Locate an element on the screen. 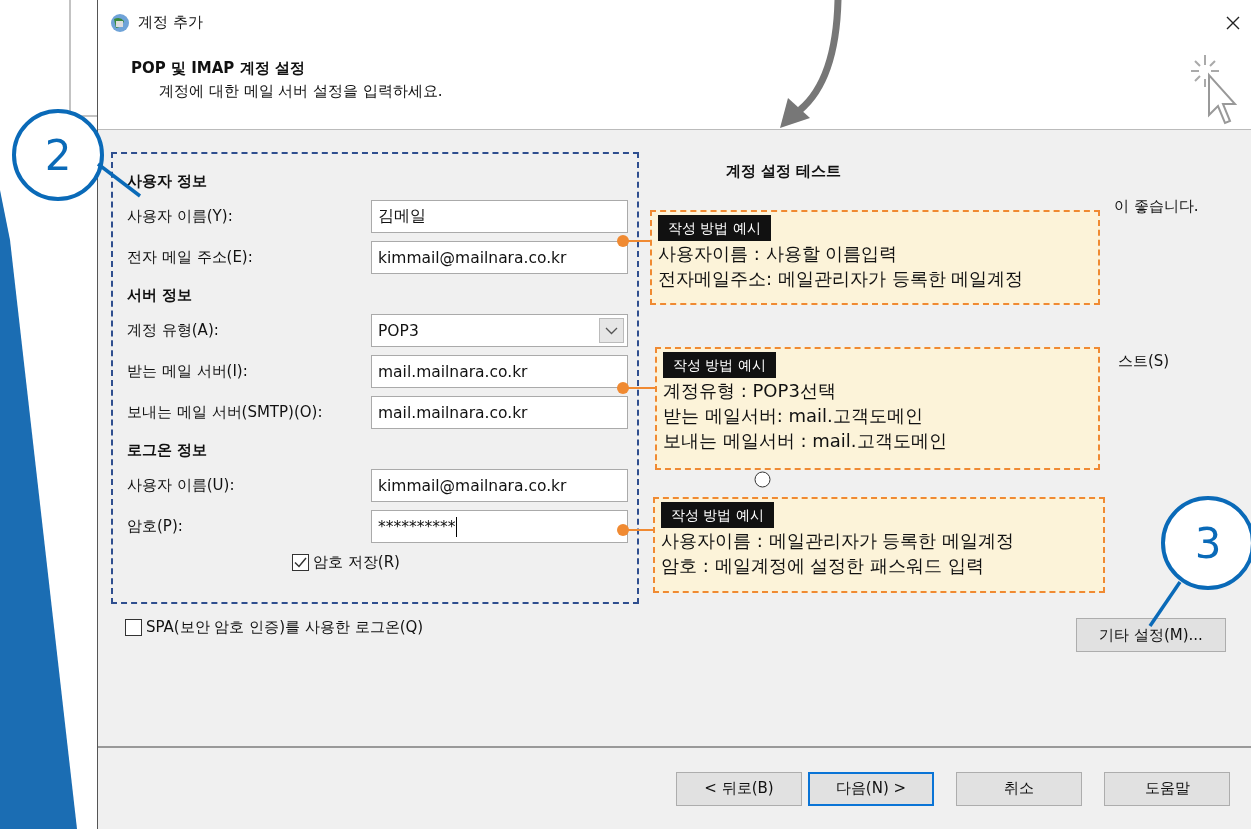  section-heading: 서버 정보 is located at coordinates (160, 295).